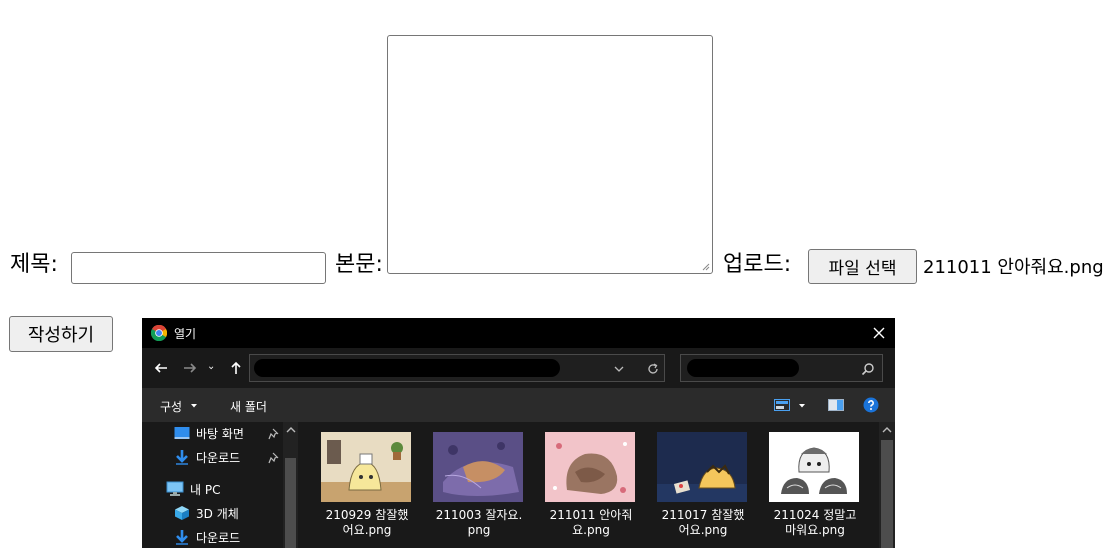 Image resolution: width=1120 pixels, height=548 pixels. I want to click on view-dropdown-icon, so click(802, 406).